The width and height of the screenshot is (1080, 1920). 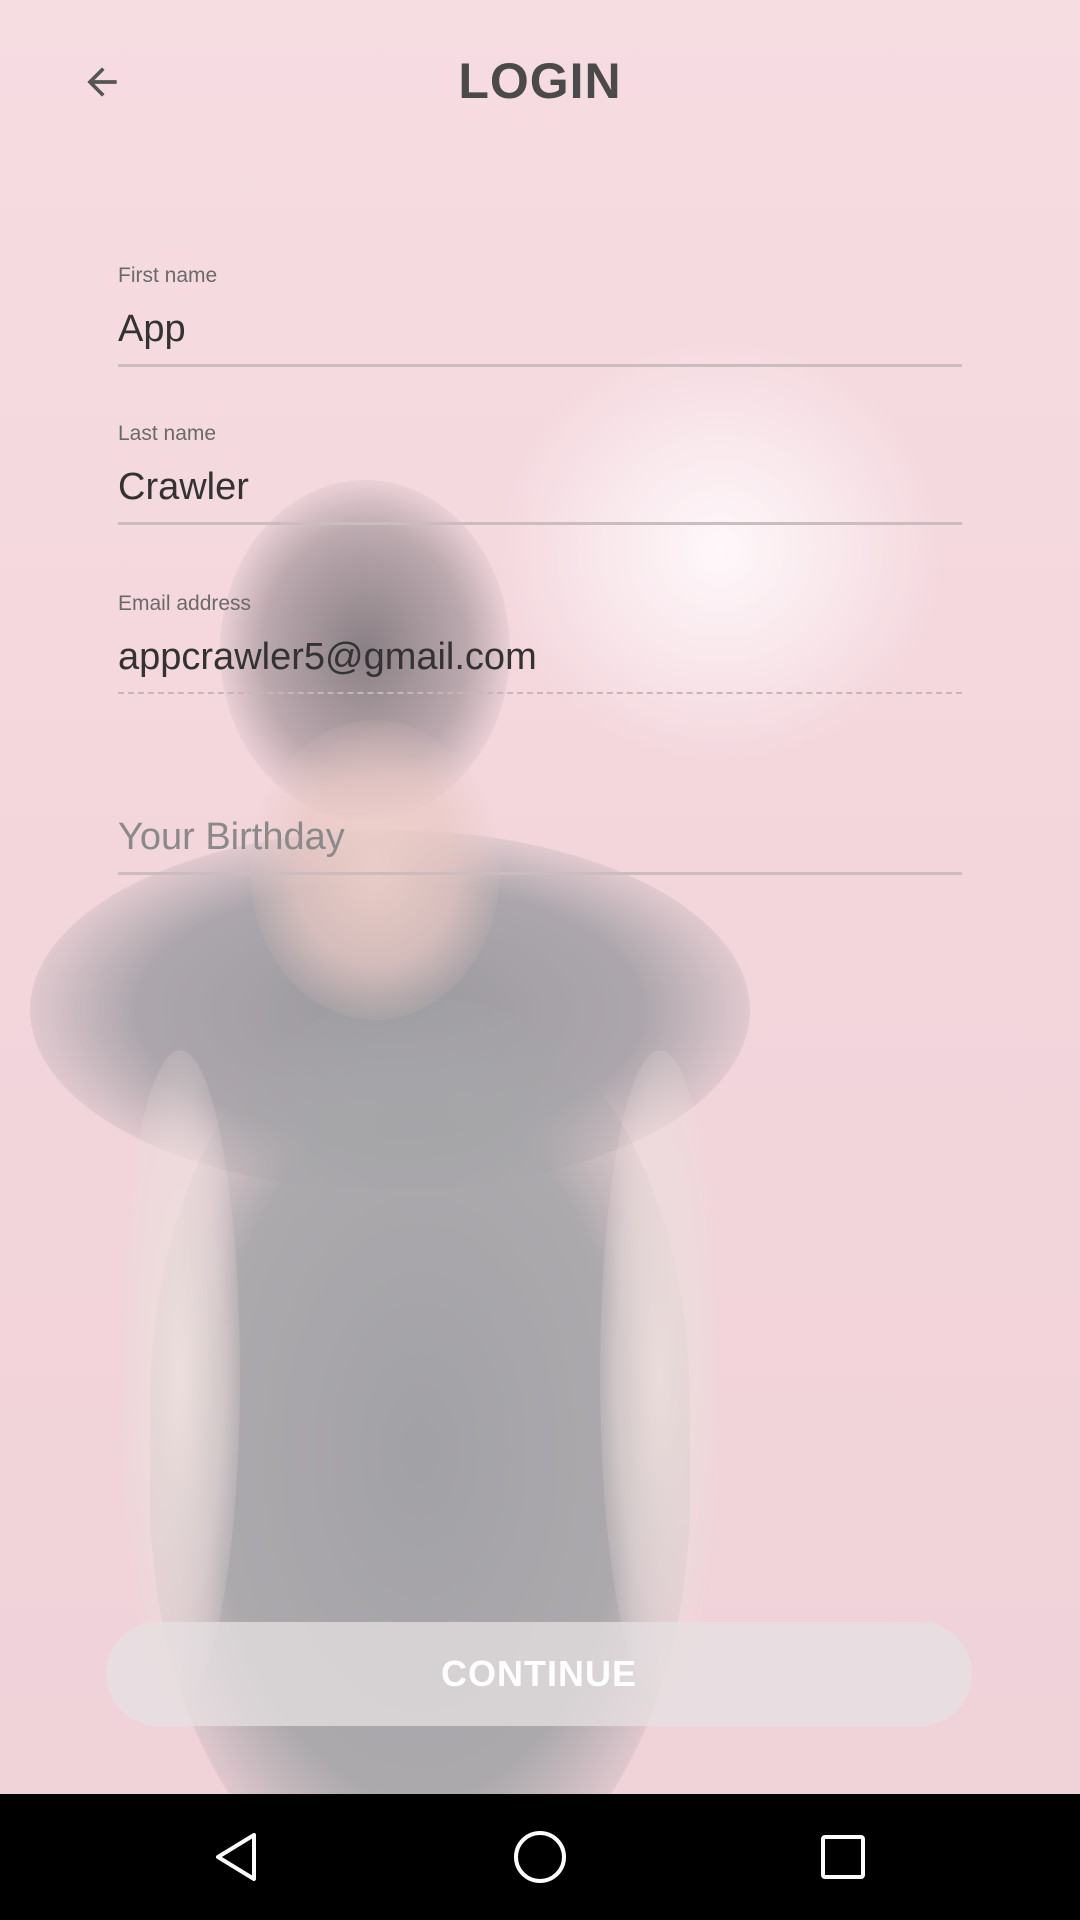 I want to click on continue-label: CONTINUE, so click(x=539, y=1673).